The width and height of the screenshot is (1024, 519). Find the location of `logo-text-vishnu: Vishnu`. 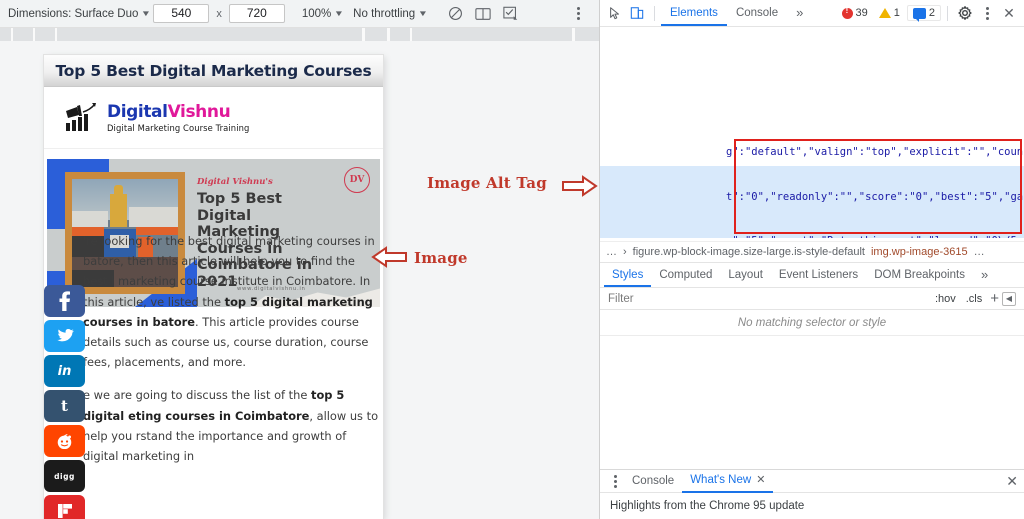

logo-text-vishnu: Vishnu is located at coordinates (199, 111).